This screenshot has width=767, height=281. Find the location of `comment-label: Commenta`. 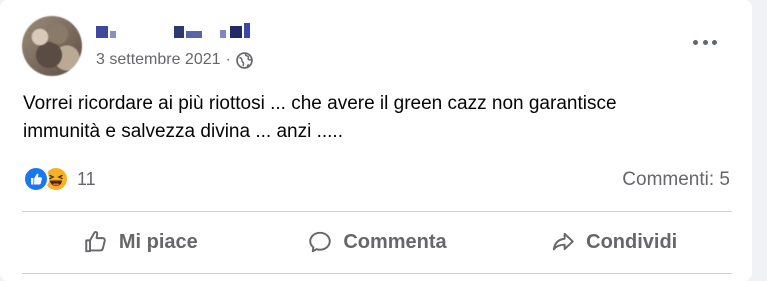

comment-label: Commenta is located at coordinates (395, 241).